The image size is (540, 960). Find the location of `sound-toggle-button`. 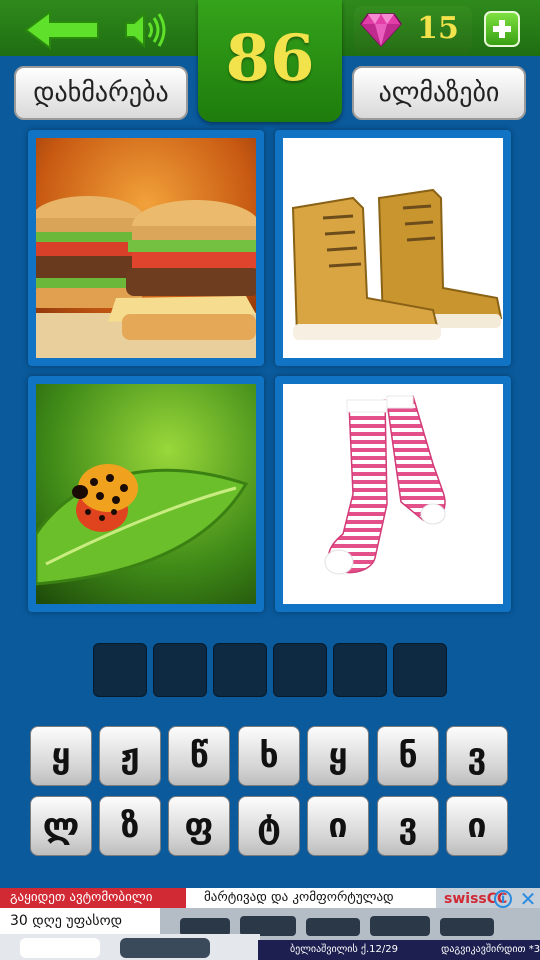

sound-toggle-button is located at coordinates (145, 30).